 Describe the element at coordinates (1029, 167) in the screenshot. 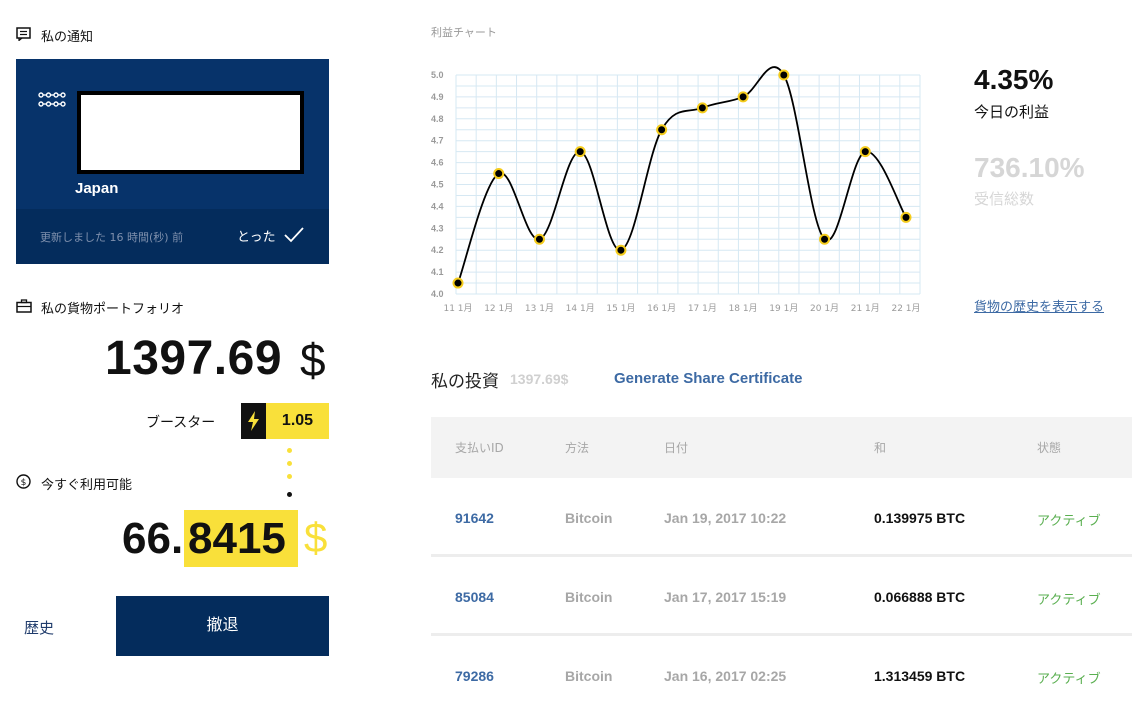

I see `total-received-value: 736.10%` at that location.